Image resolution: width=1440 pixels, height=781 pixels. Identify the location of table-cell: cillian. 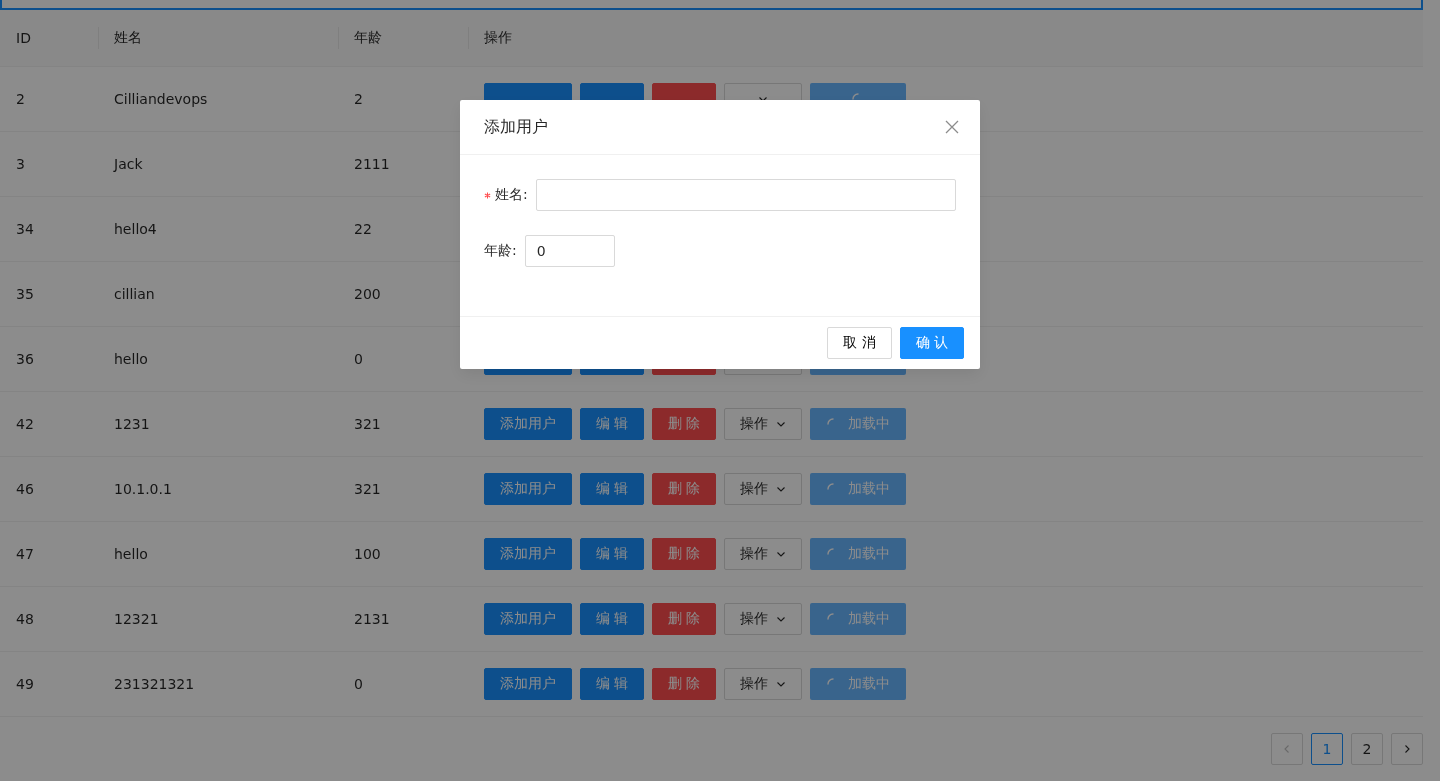
(134, 294).